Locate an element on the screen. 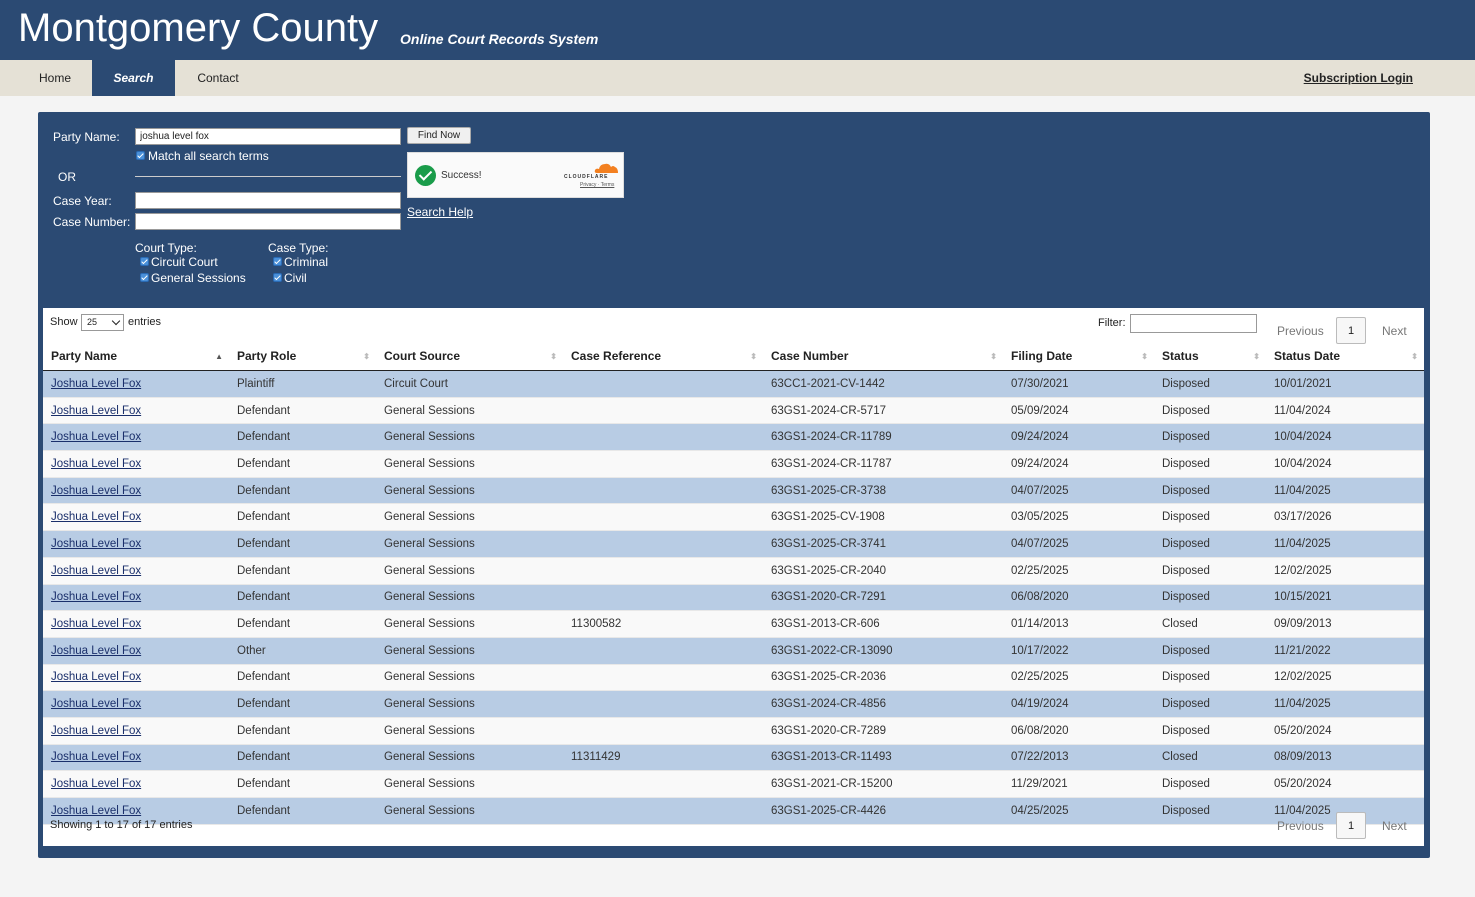  case-number-input is located at coordinates (268, 221).